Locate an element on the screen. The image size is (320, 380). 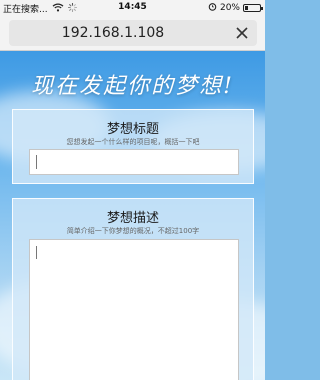
status-bar: 正在搜索... 14:45 20% is located at coordinates (132, 8).